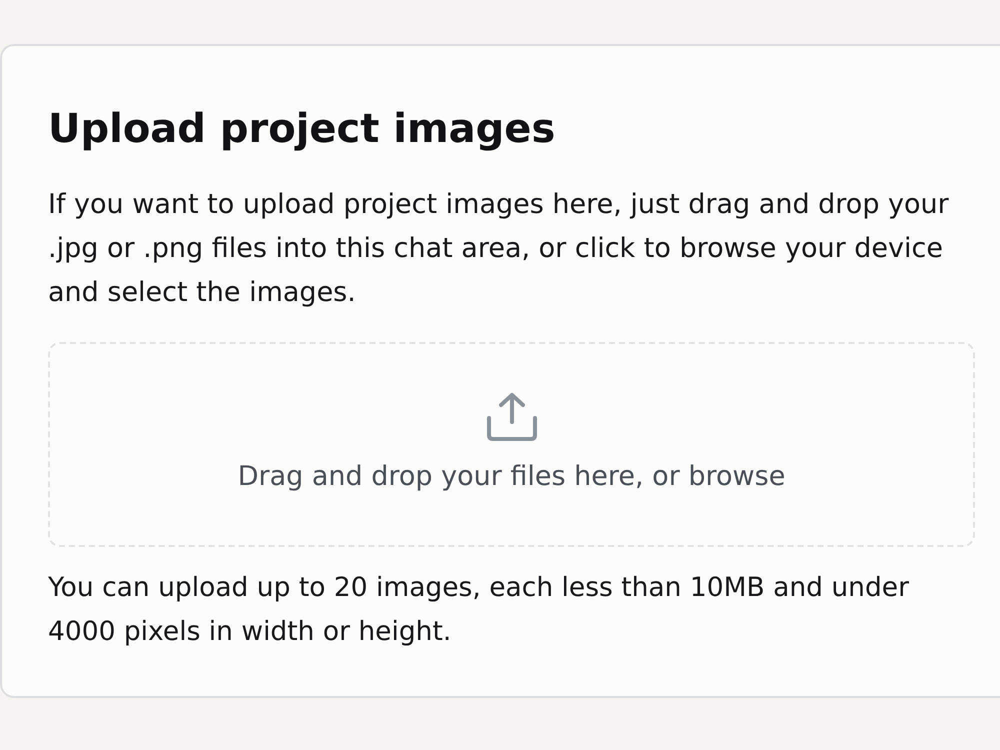 The image size is (1000, 750). I want to click on upload-limits-note: You can upload up to 20 images, each less than 10MB and under 4000 pixels in width or height., so click(479, 610).